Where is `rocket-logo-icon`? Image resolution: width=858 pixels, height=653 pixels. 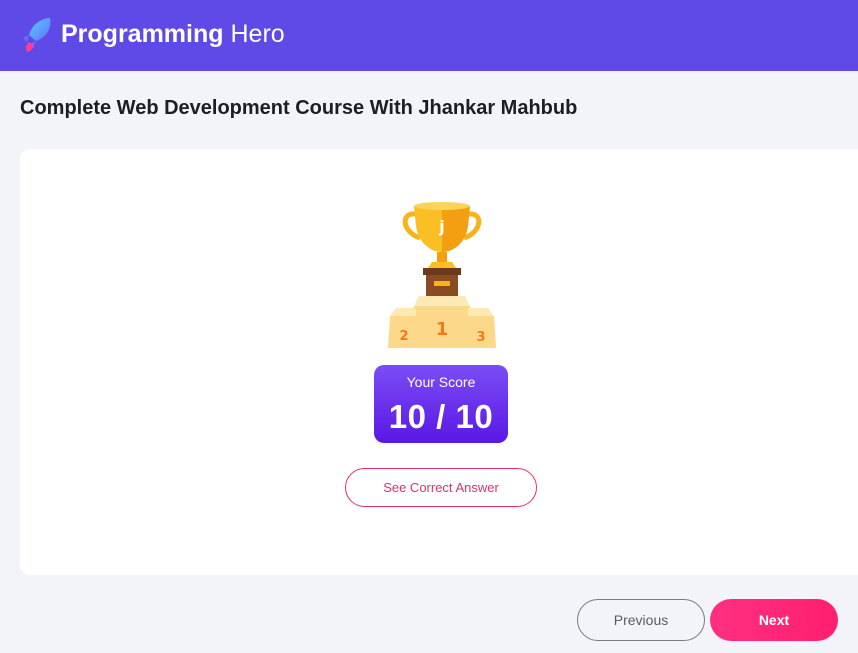 rocket-logo-icon is located at coordinates (37, 35).